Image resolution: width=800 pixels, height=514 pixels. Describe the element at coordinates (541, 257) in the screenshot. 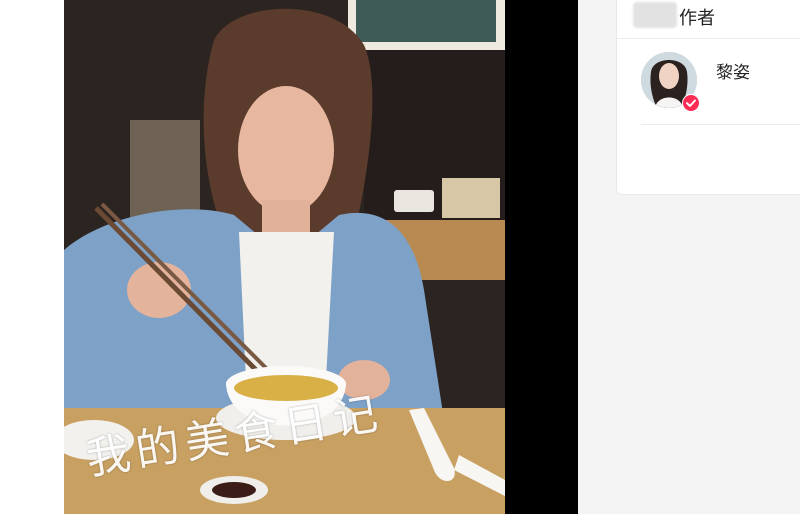

I see `video-letterbox` at that location.